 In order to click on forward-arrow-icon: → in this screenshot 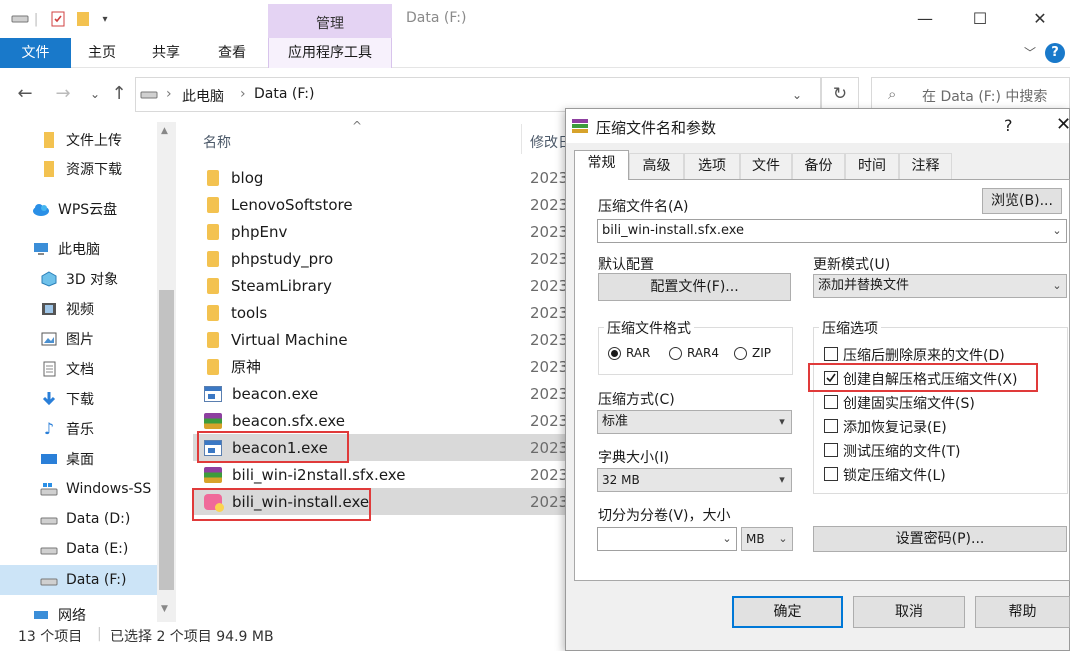, I will do `click(63, 94)`.